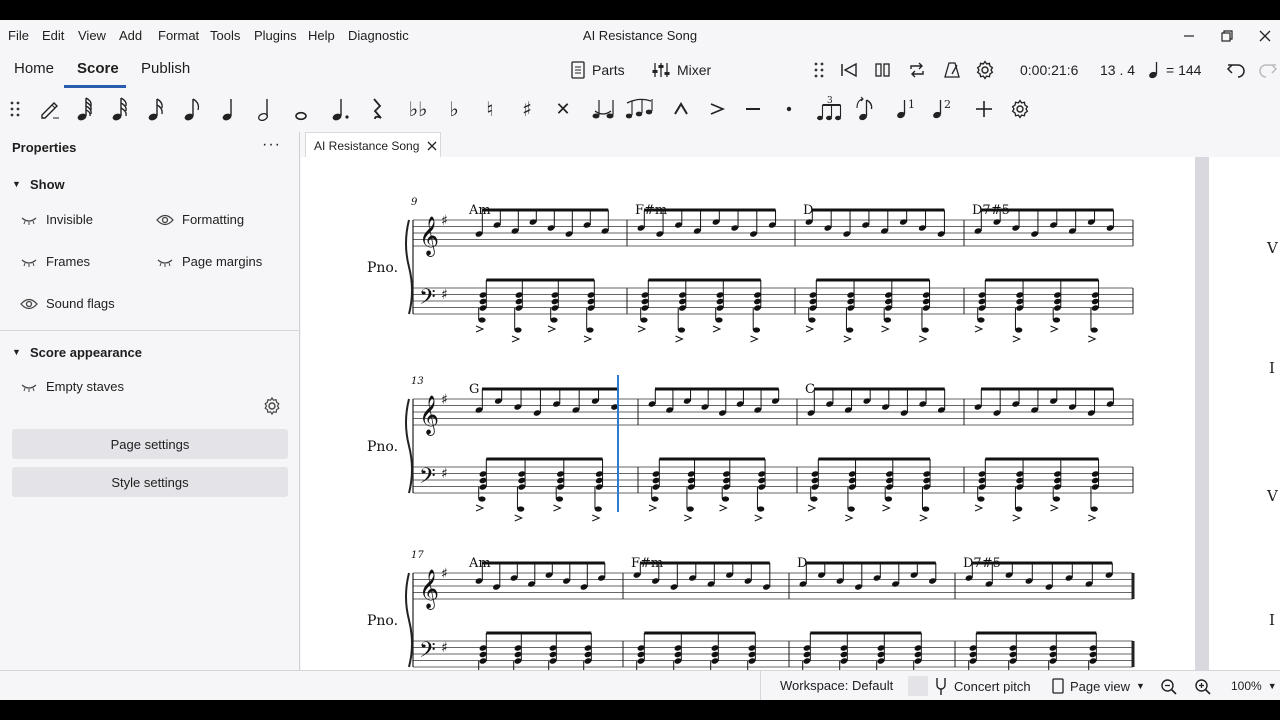 The height and width of the screenshot is (720, 1280). Describe the element at coordinates (209, 261) in the screenshot. I see `page-margins-toggle: Page margins` at that location.